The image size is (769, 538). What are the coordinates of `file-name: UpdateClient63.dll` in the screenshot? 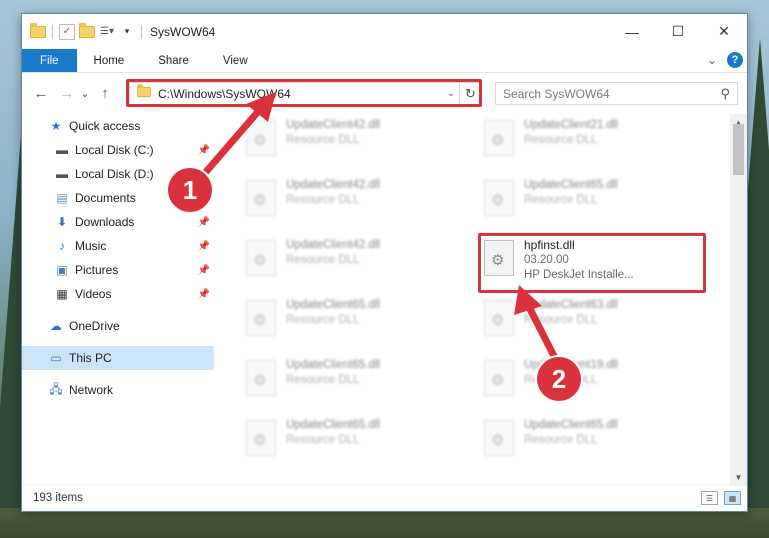 It's located at (571, 305).